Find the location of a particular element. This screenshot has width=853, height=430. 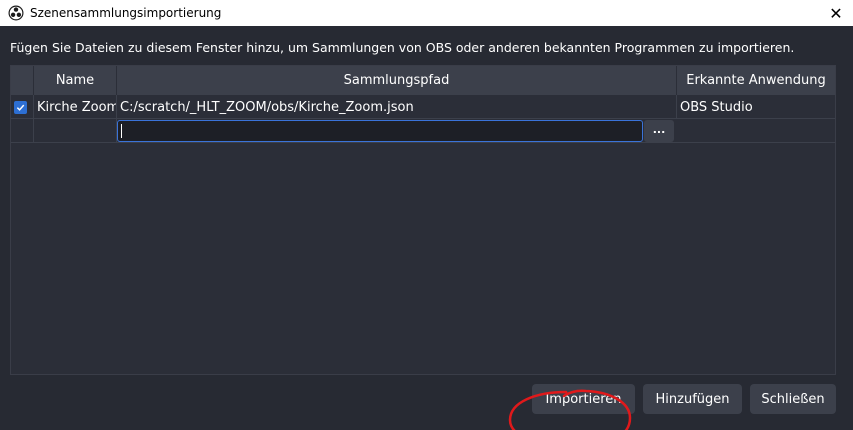

row-detected-app: OBS Studio is located at coordinates (716, 107).